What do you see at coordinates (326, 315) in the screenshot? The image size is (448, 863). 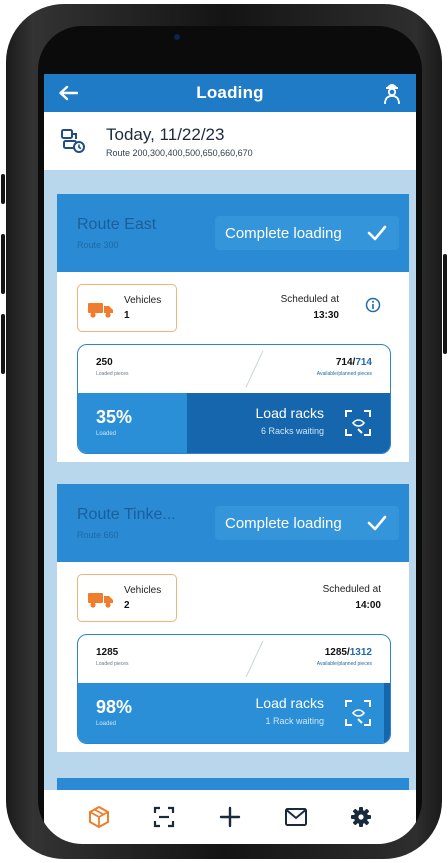 I see `scheduled-time: 13:30` at bounding box center [326, 315].